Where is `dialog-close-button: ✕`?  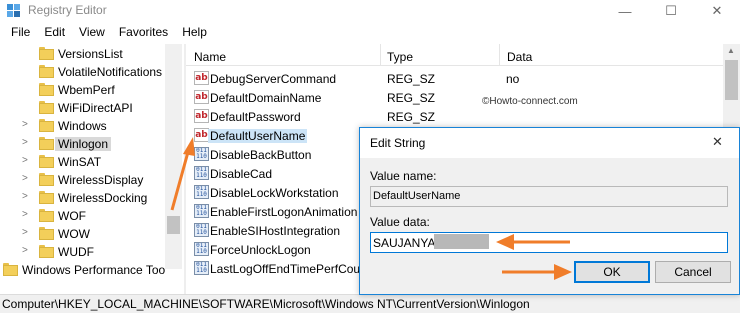 dialog-close-button: ✕ is located at coordinates (717, 142).